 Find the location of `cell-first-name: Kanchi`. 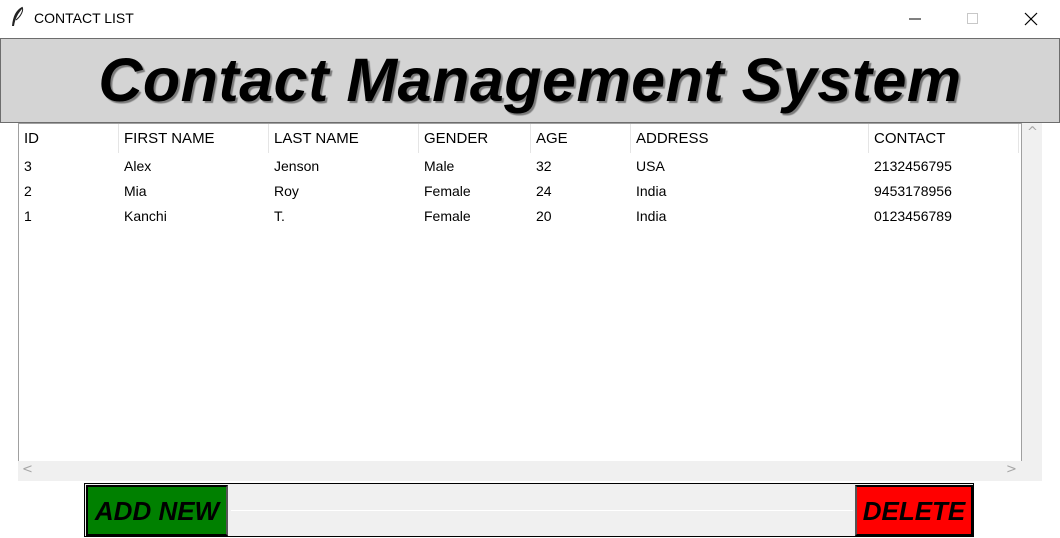

cell-first-name: Kanchi is located at coordinates (145, 216).